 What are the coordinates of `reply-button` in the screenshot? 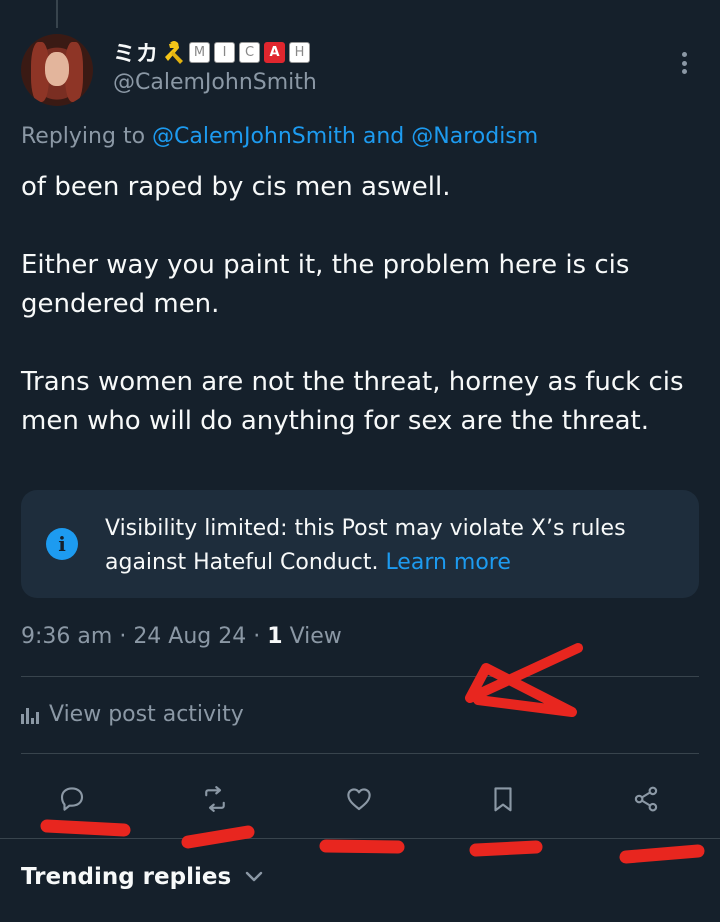 It's located at (72, 799).